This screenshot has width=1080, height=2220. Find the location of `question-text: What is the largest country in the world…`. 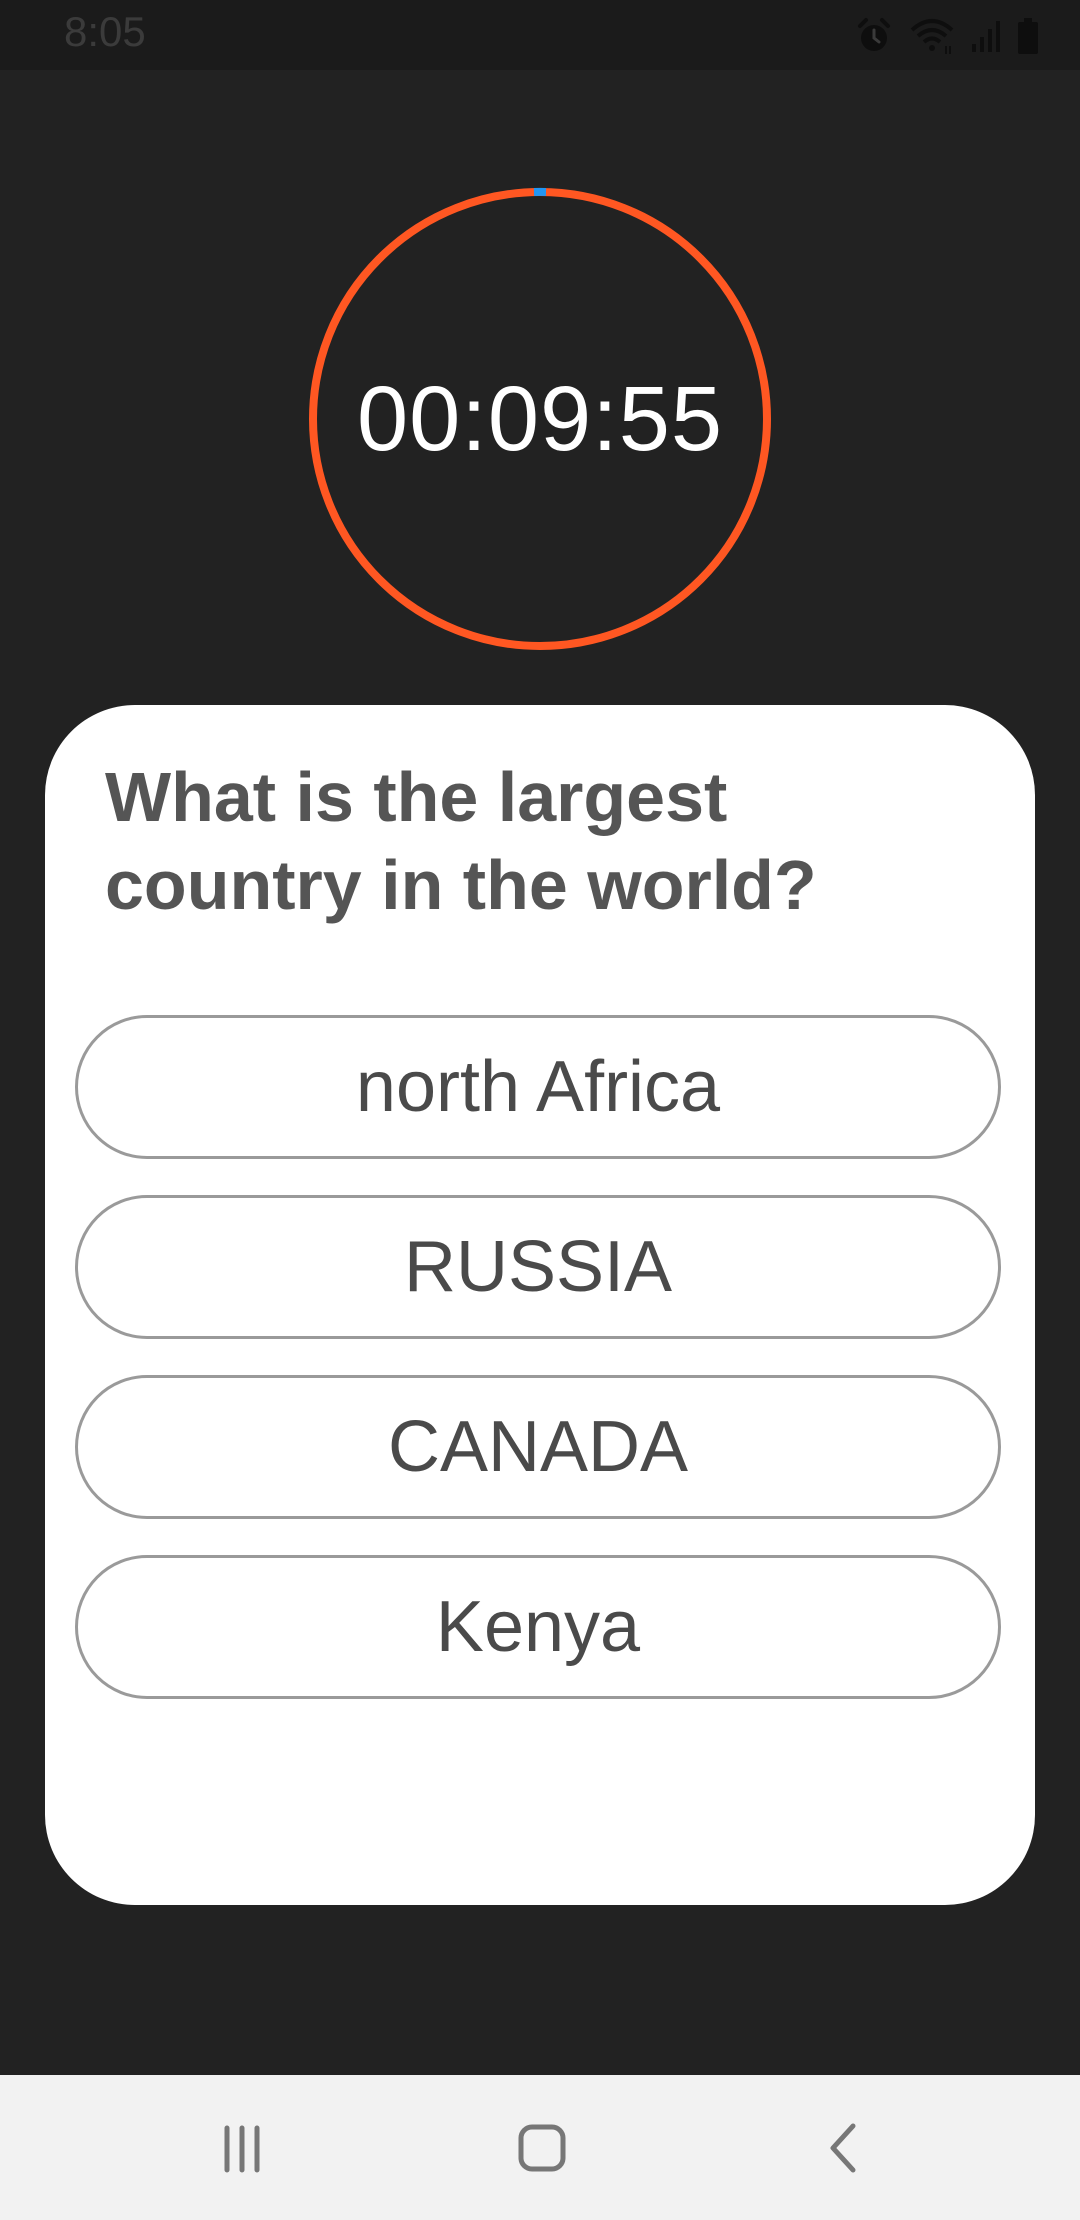

question-text: What is the largest country in the world… is located at coordinates (461, 841).